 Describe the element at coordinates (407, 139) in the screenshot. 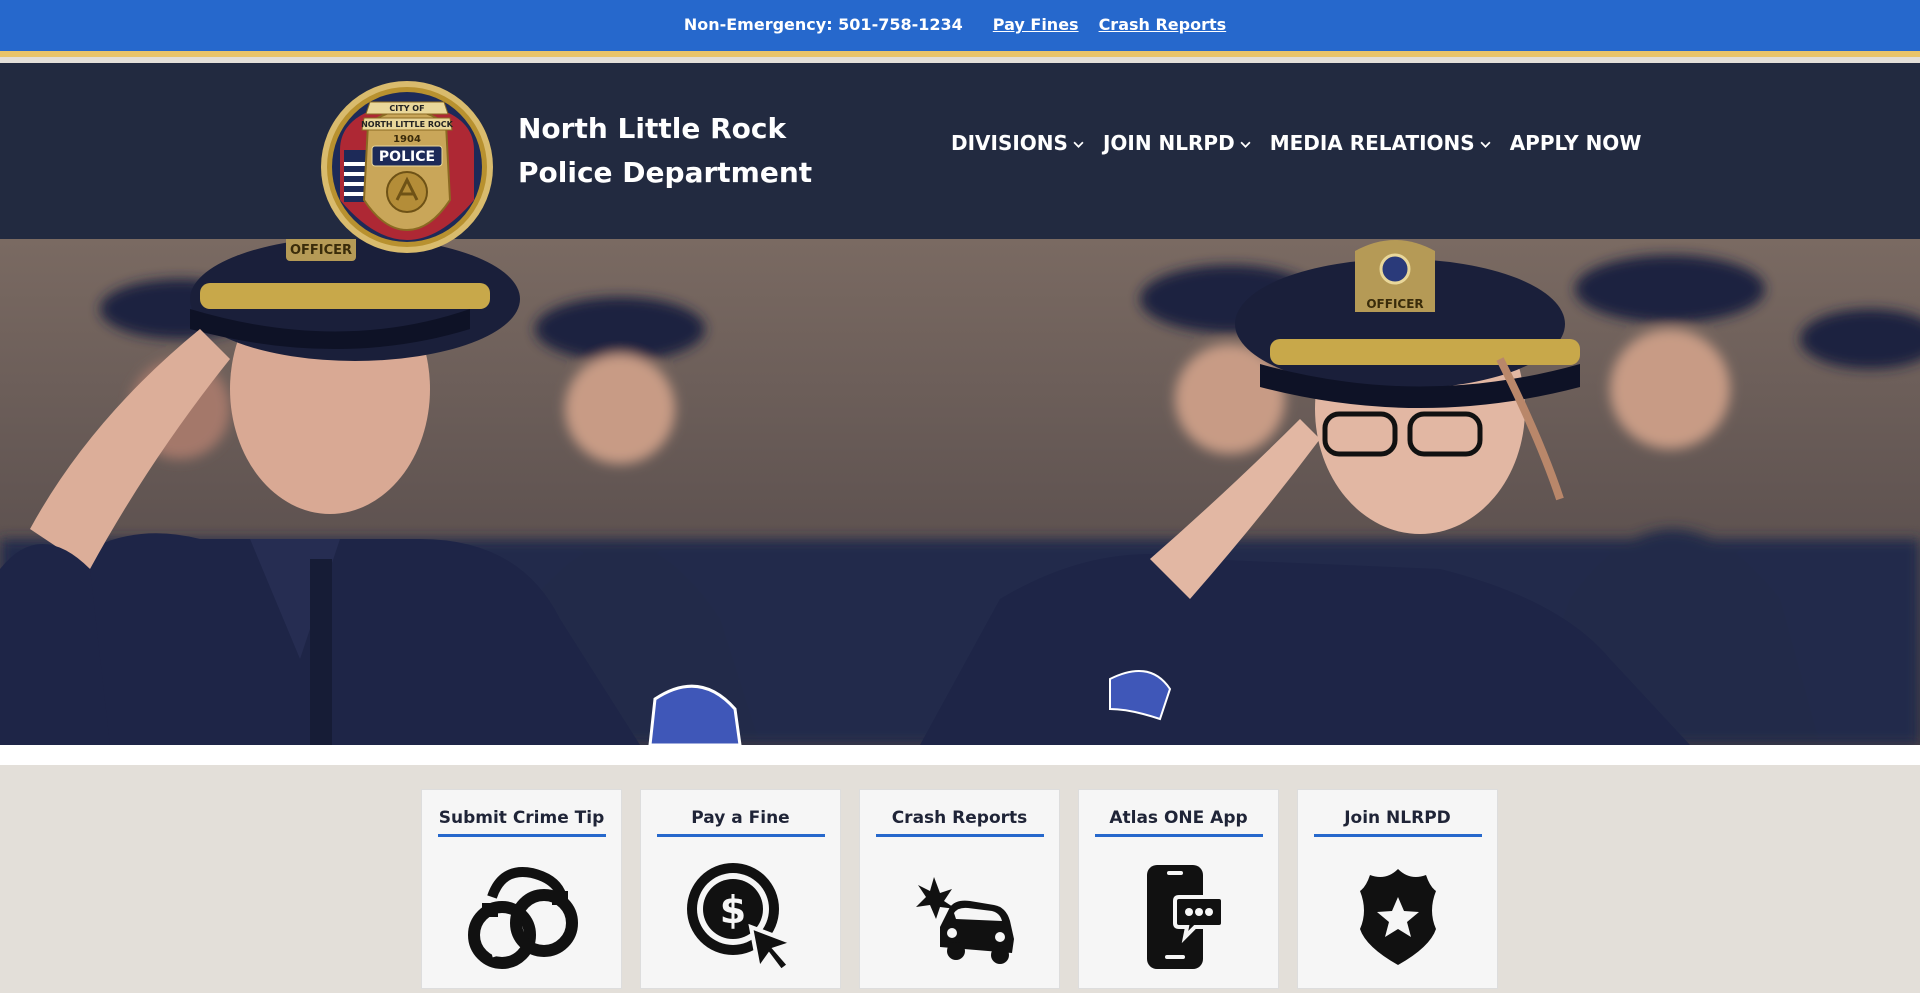

I see `seal-year-text: 1904` at that location.